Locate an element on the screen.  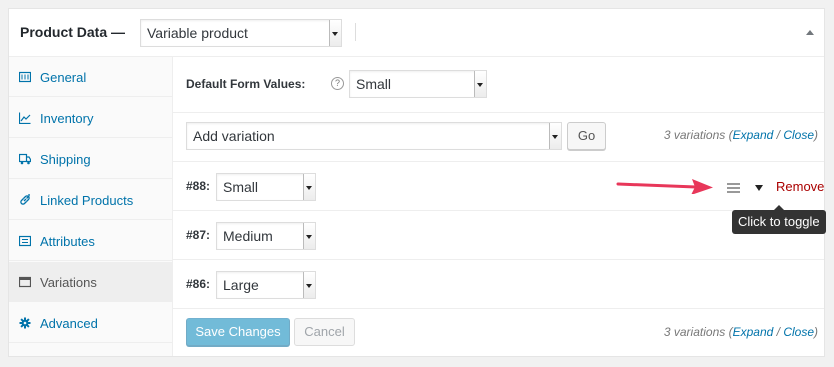
variation-size-select: Medium is located at coordinates (266, 236).